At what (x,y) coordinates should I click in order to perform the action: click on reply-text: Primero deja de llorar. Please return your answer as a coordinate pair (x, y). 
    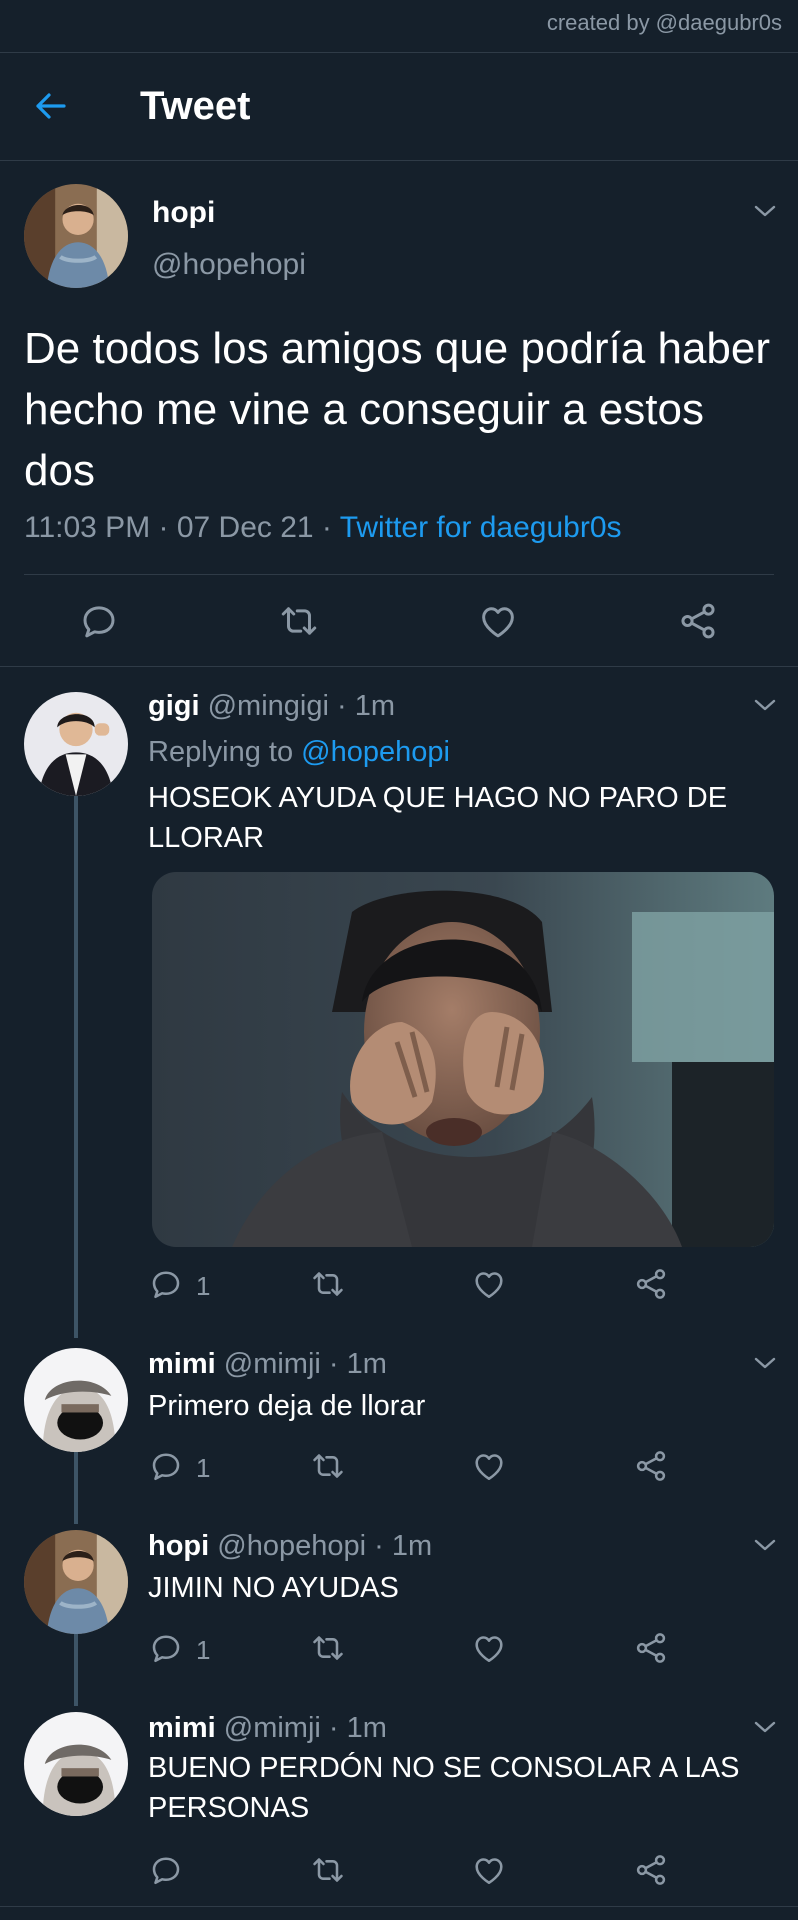
    Looking at the image, I should click on (287, 1406).